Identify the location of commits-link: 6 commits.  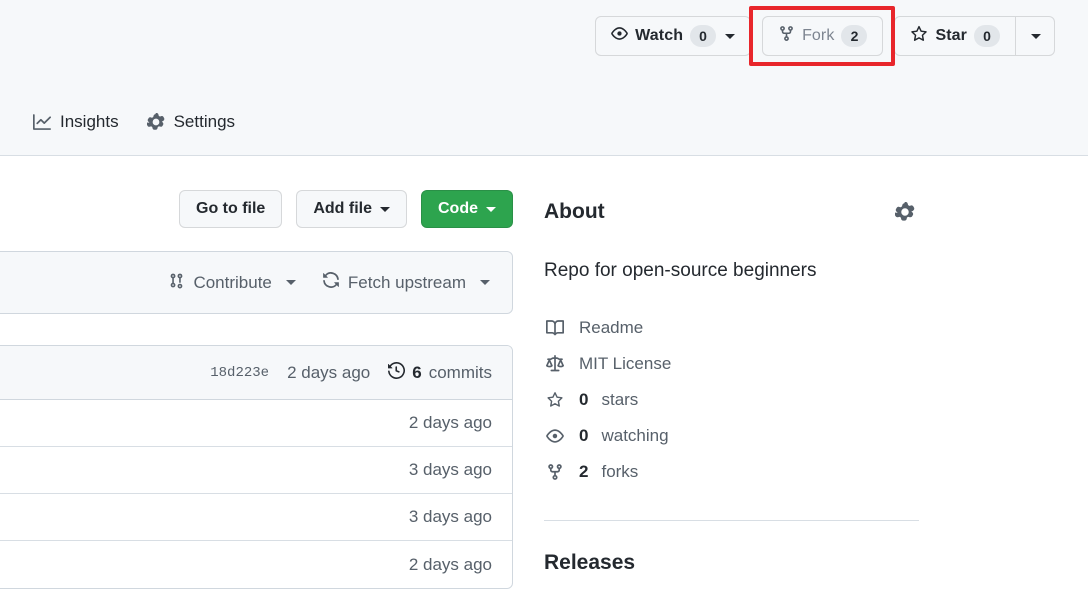
(440, 372).